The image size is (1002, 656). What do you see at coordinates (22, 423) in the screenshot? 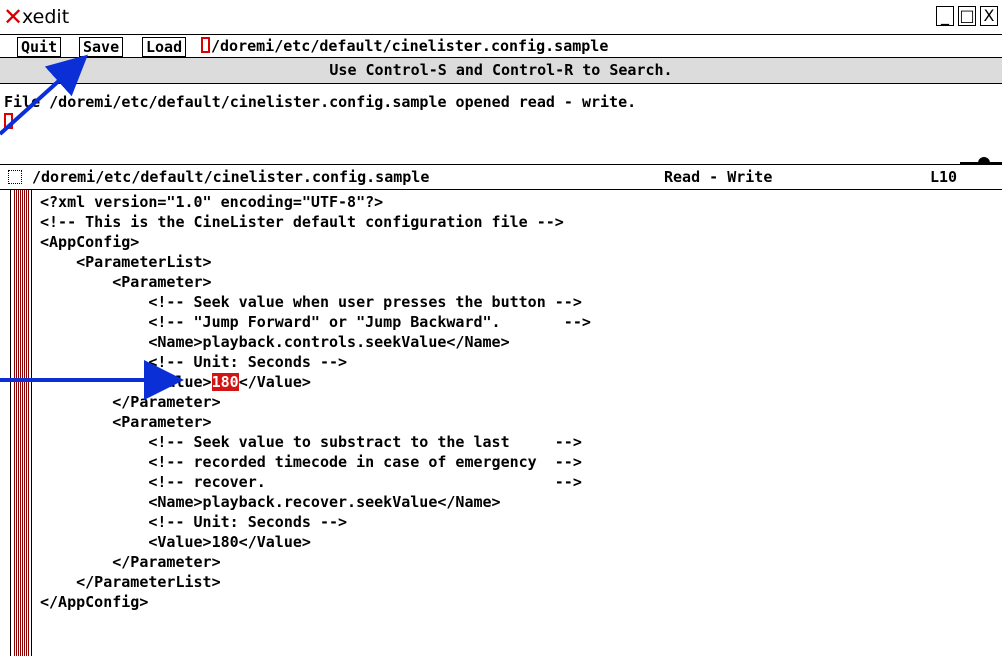
I see `scrollbar-thumb` at bounding box center [22, 423].